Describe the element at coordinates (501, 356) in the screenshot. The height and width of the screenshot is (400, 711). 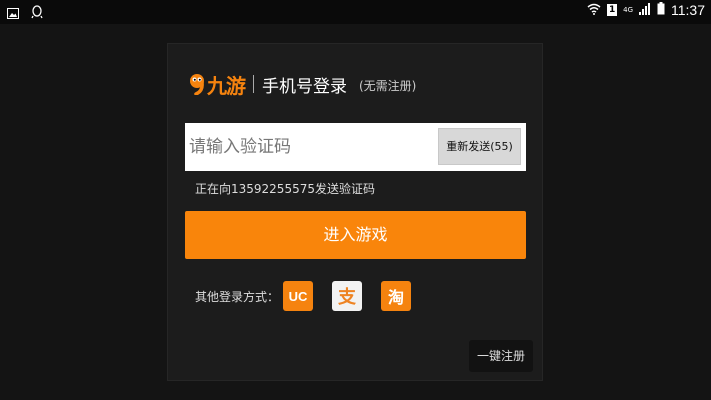
I see `quick-register-button: 一键注册` at that location.